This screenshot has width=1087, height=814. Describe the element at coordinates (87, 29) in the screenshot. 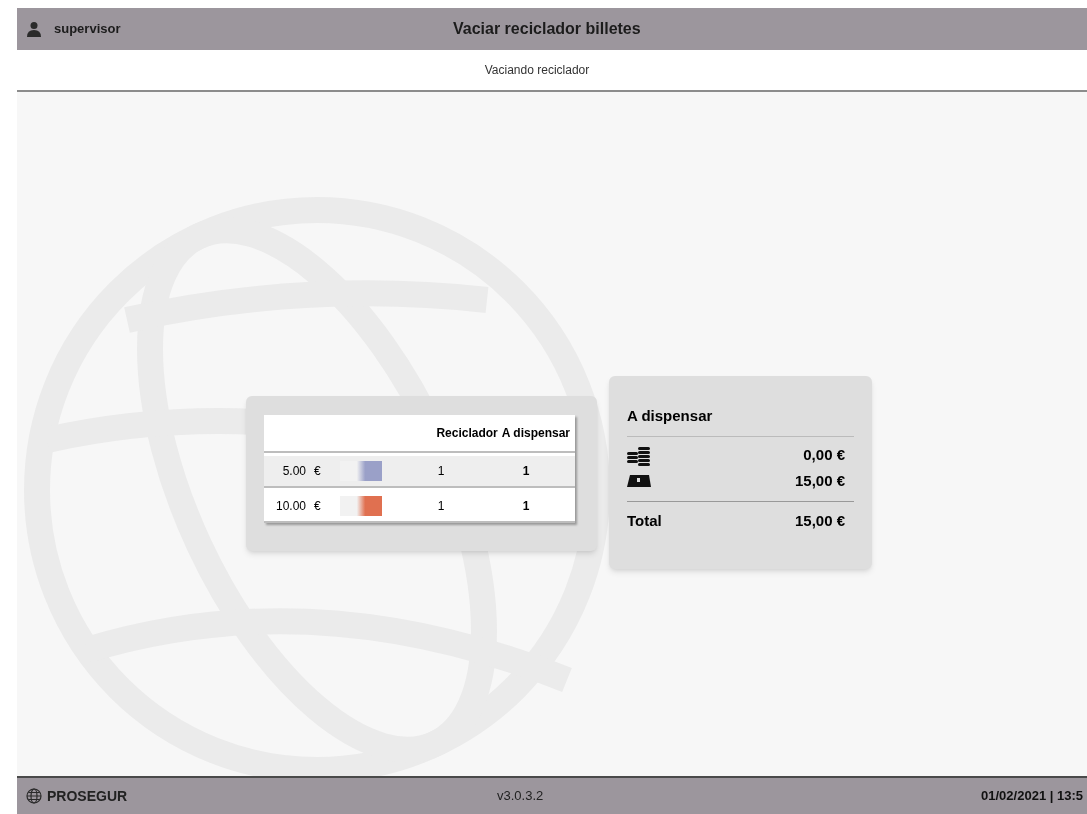

I see `user-name: supervisor` at that location.